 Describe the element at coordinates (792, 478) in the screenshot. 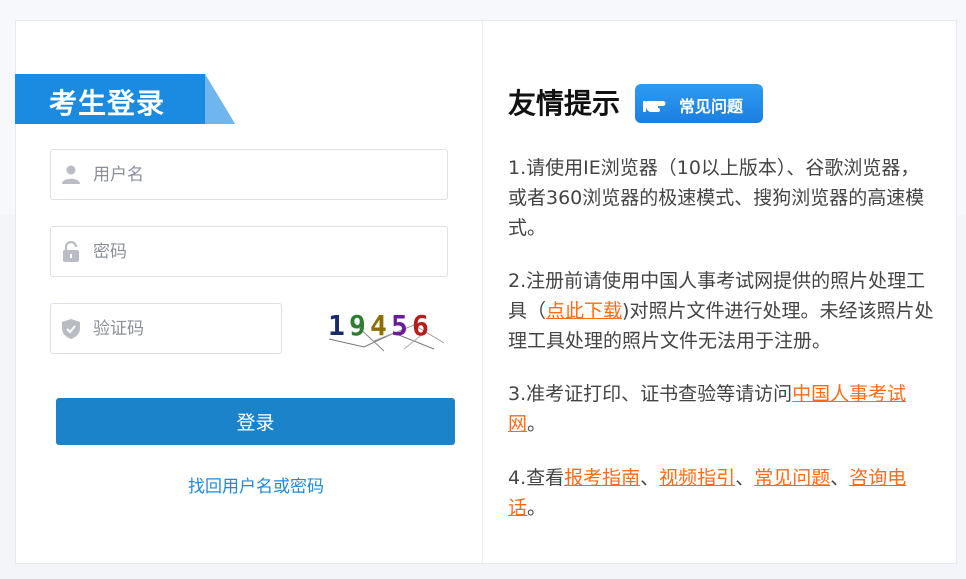

I see `faq-link: 常见问题` at that location.